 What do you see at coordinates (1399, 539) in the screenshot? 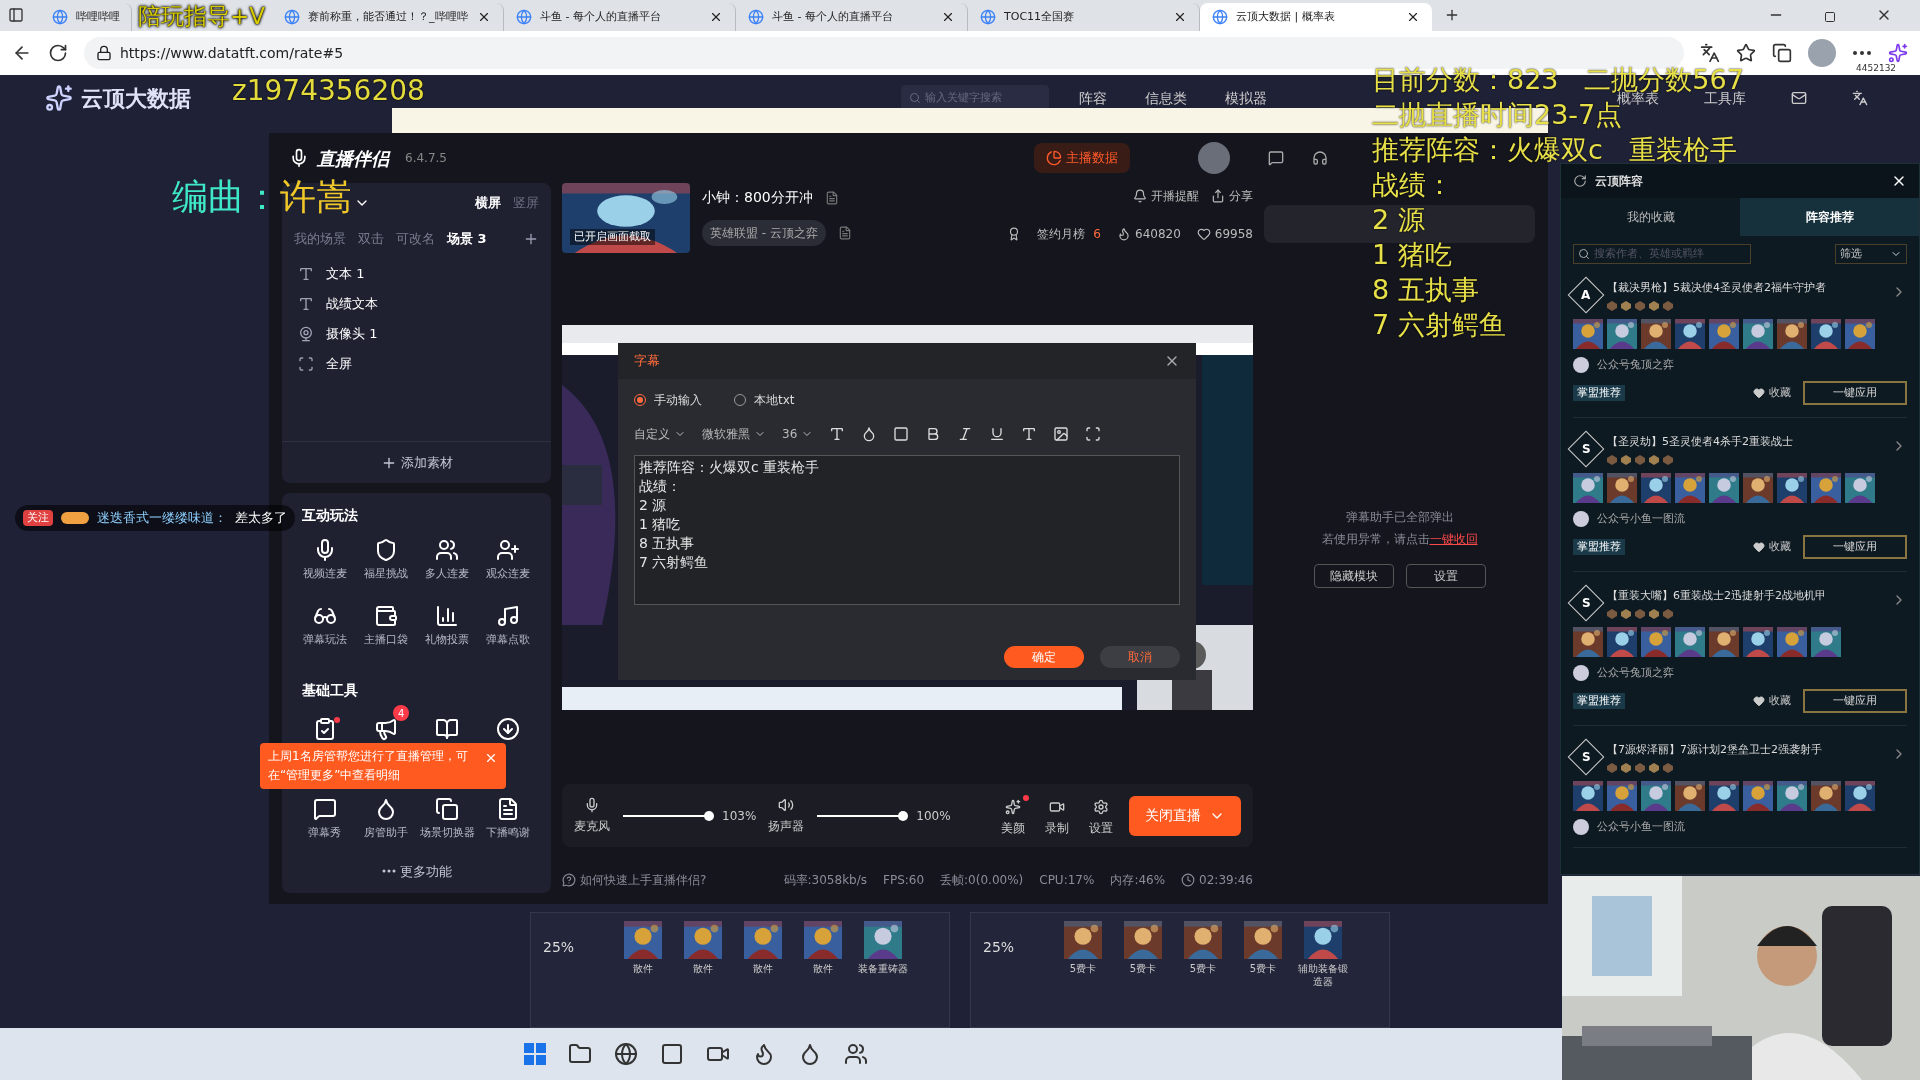
I see `helper-text: 若使用异常，请点击一键收回` at bounding box center [1399, 539].